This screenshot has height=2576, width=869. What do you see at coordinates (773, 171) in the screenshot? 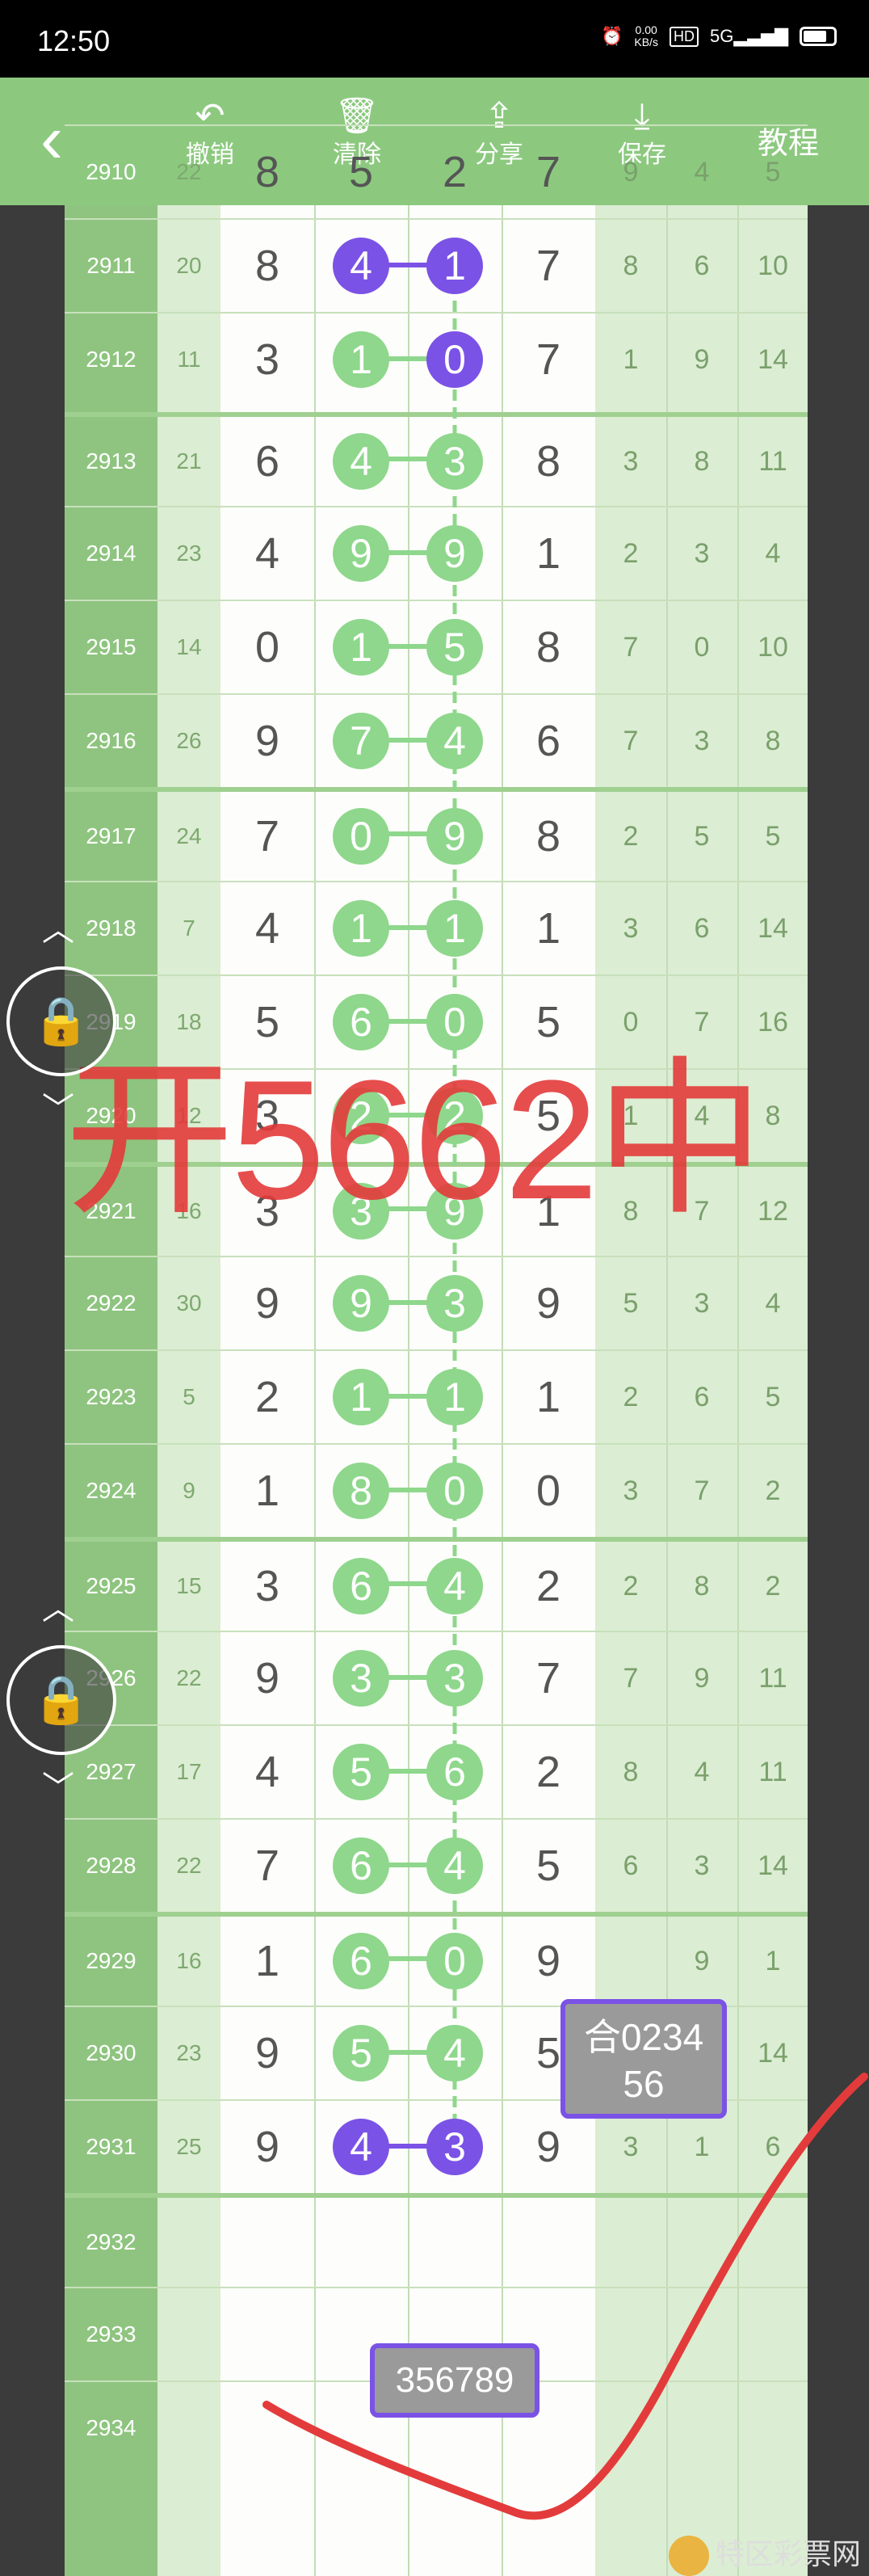
I see `stat-cell: 5` at bounding box center [773, 171].